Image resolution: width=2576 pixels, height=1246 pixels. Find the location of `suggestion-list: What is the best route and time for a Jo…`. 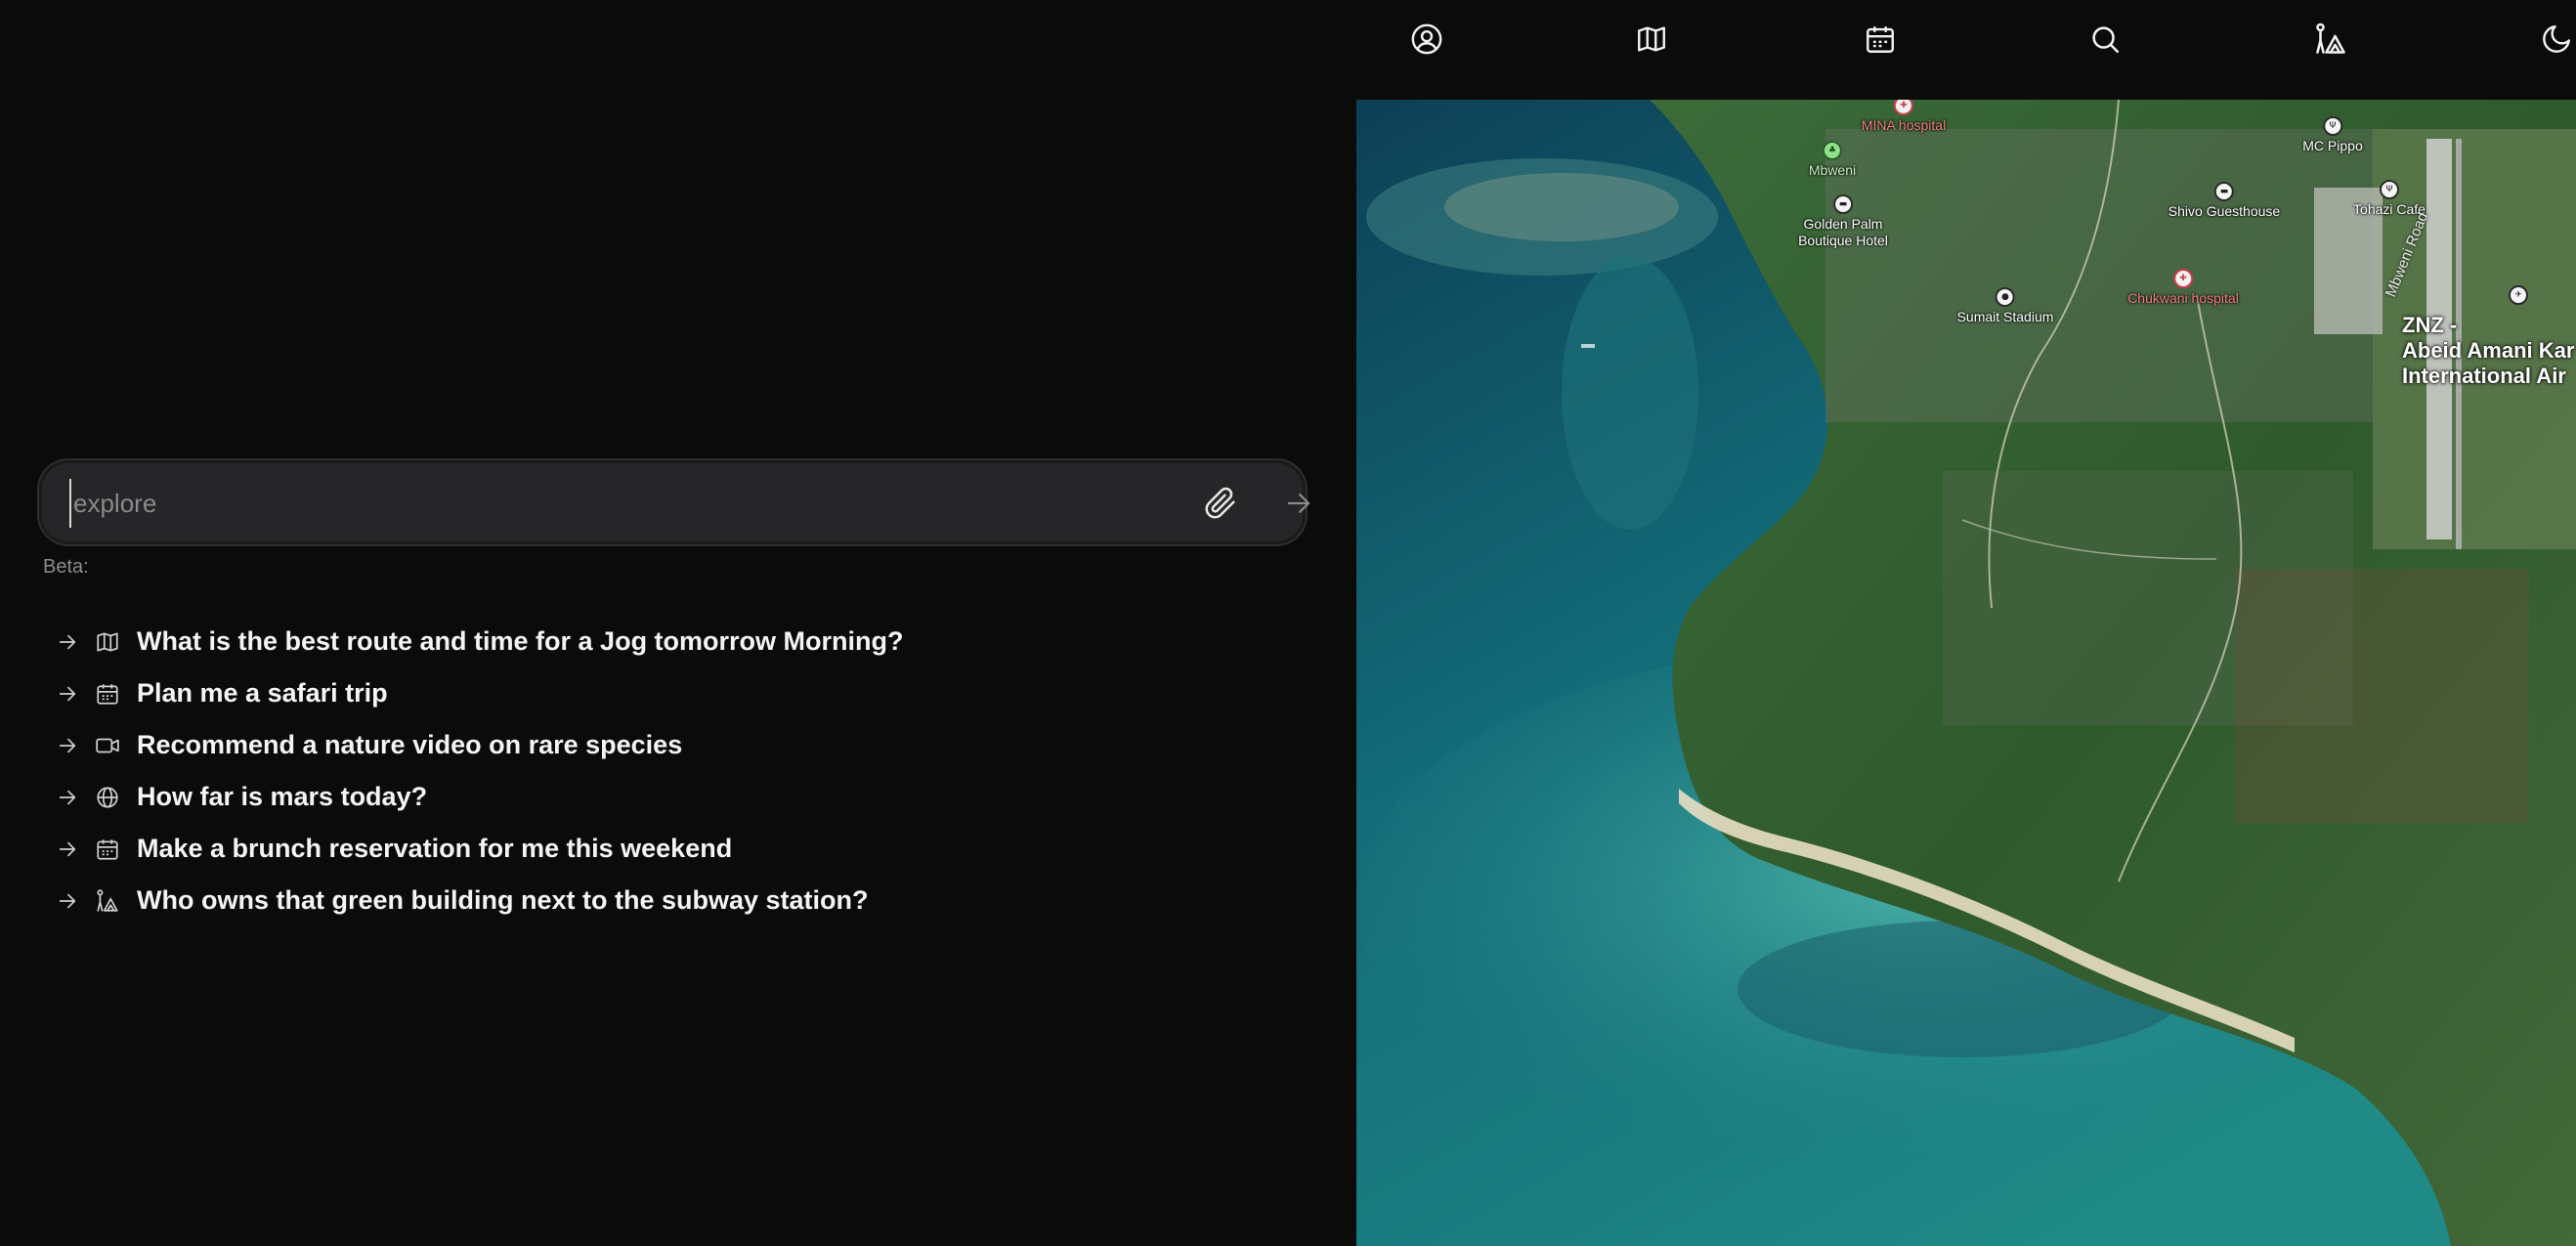

suggestion-list: What is the best route and time for a Jo… is located at coordinates (480, 771).